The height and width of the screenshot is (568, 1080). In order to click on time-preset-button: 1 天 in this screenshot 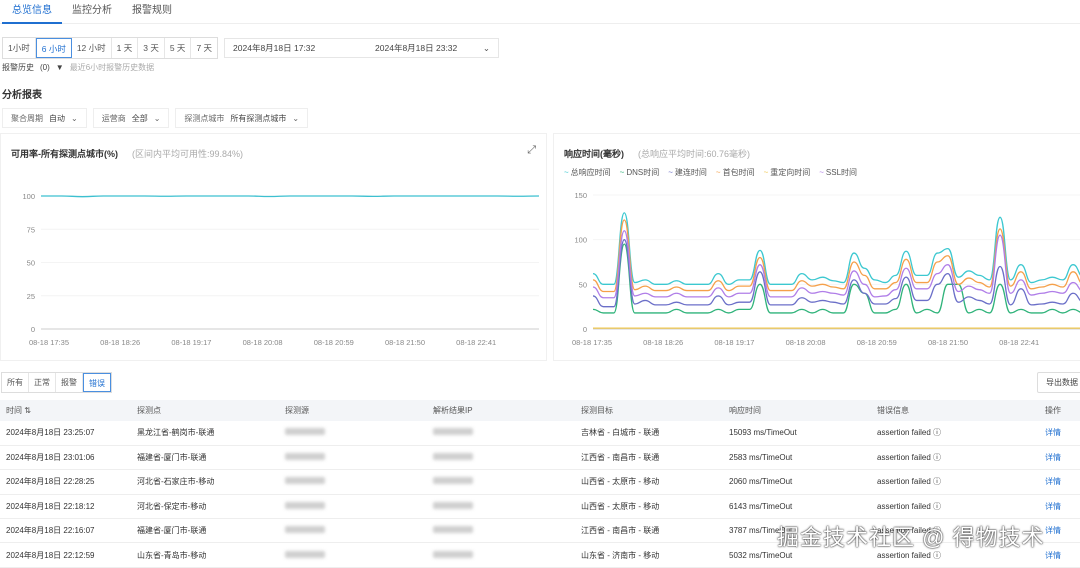, I will do `click(125, 48)`.